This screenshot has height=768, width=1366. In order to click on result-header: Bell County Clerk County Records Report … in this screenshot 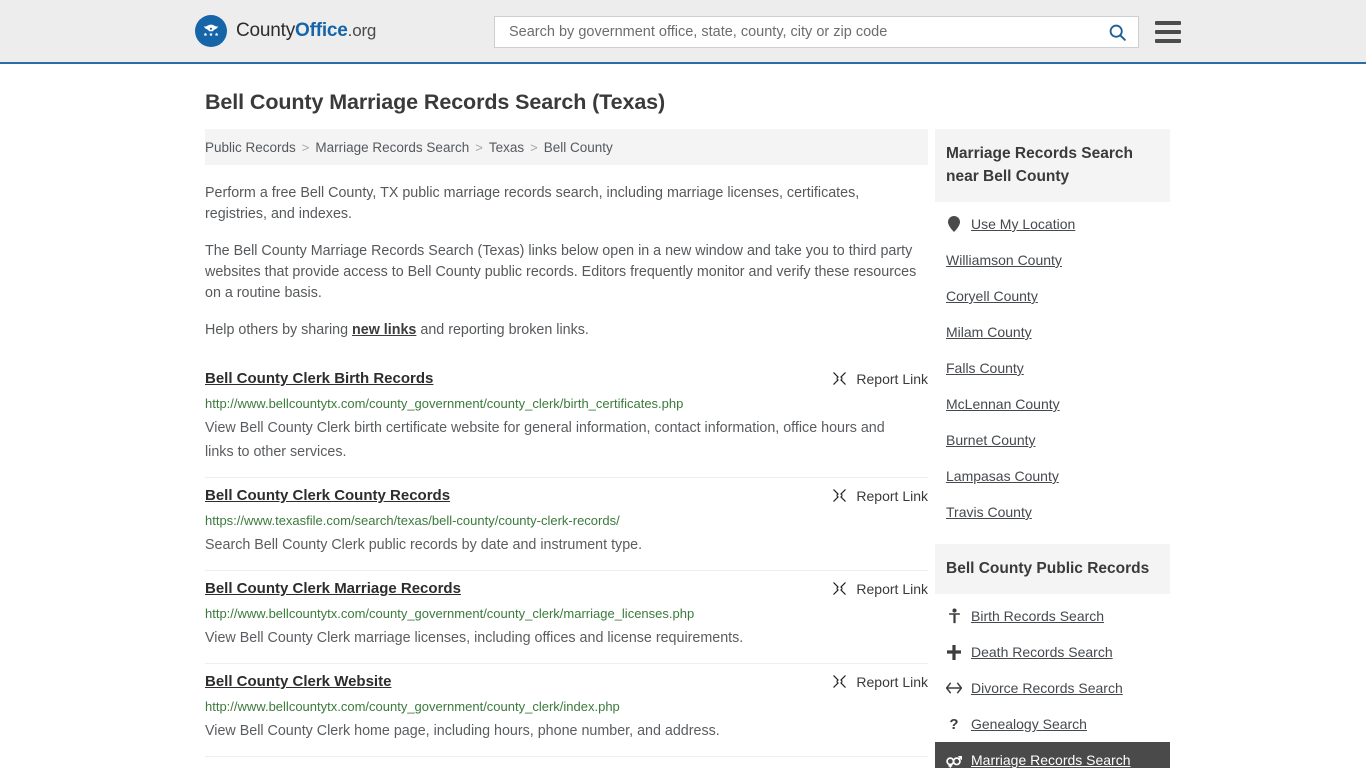, I will do `click(566, 496)`.